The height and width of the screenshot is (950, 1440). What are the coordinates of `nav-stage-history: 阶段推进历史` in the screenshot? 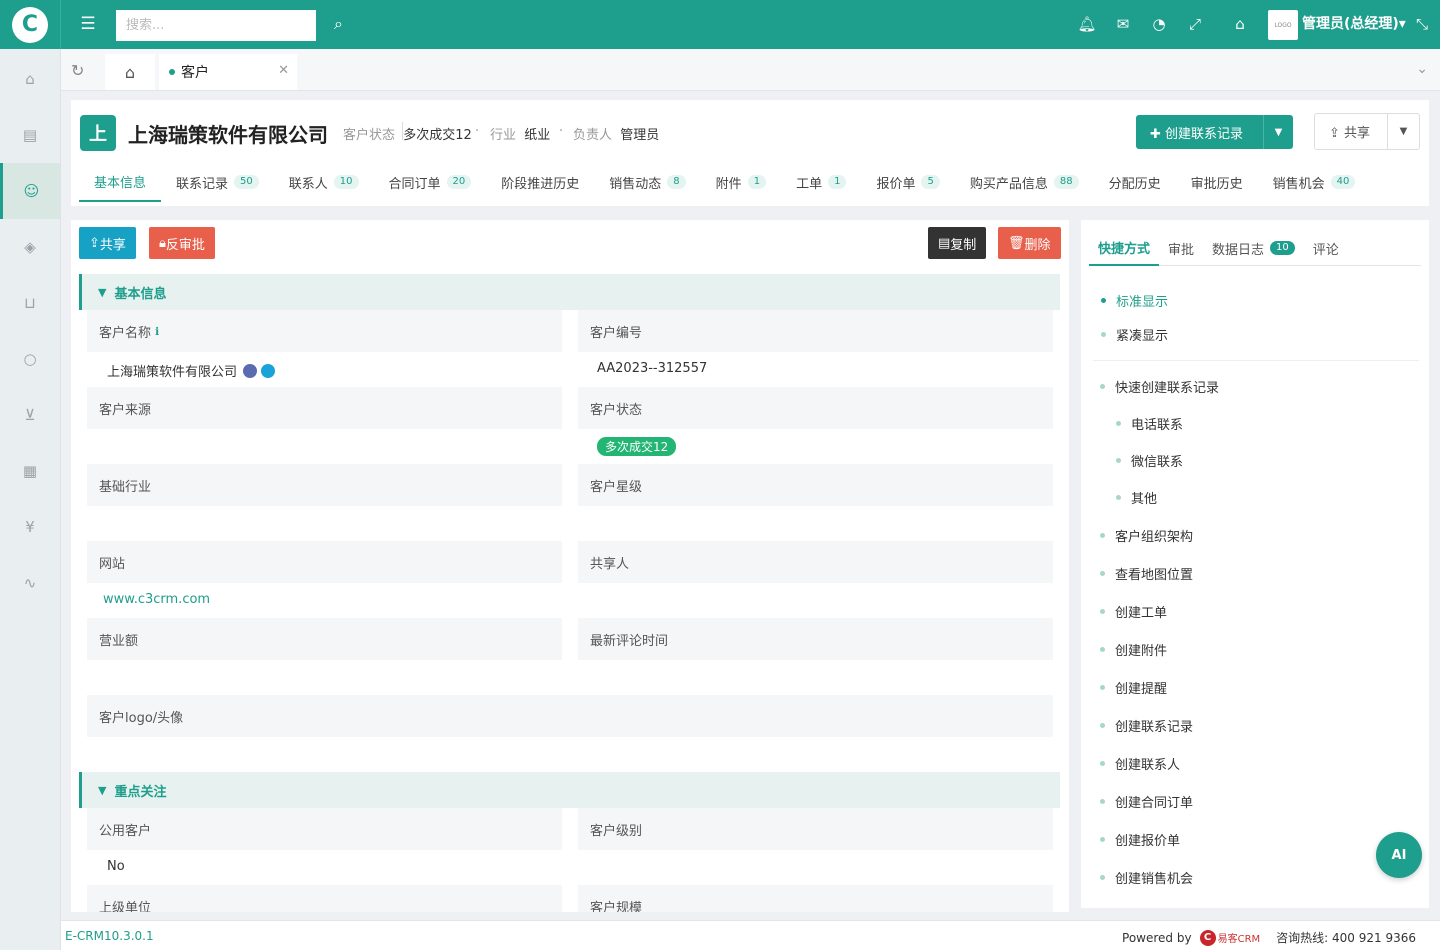 It's located at (540, 182).